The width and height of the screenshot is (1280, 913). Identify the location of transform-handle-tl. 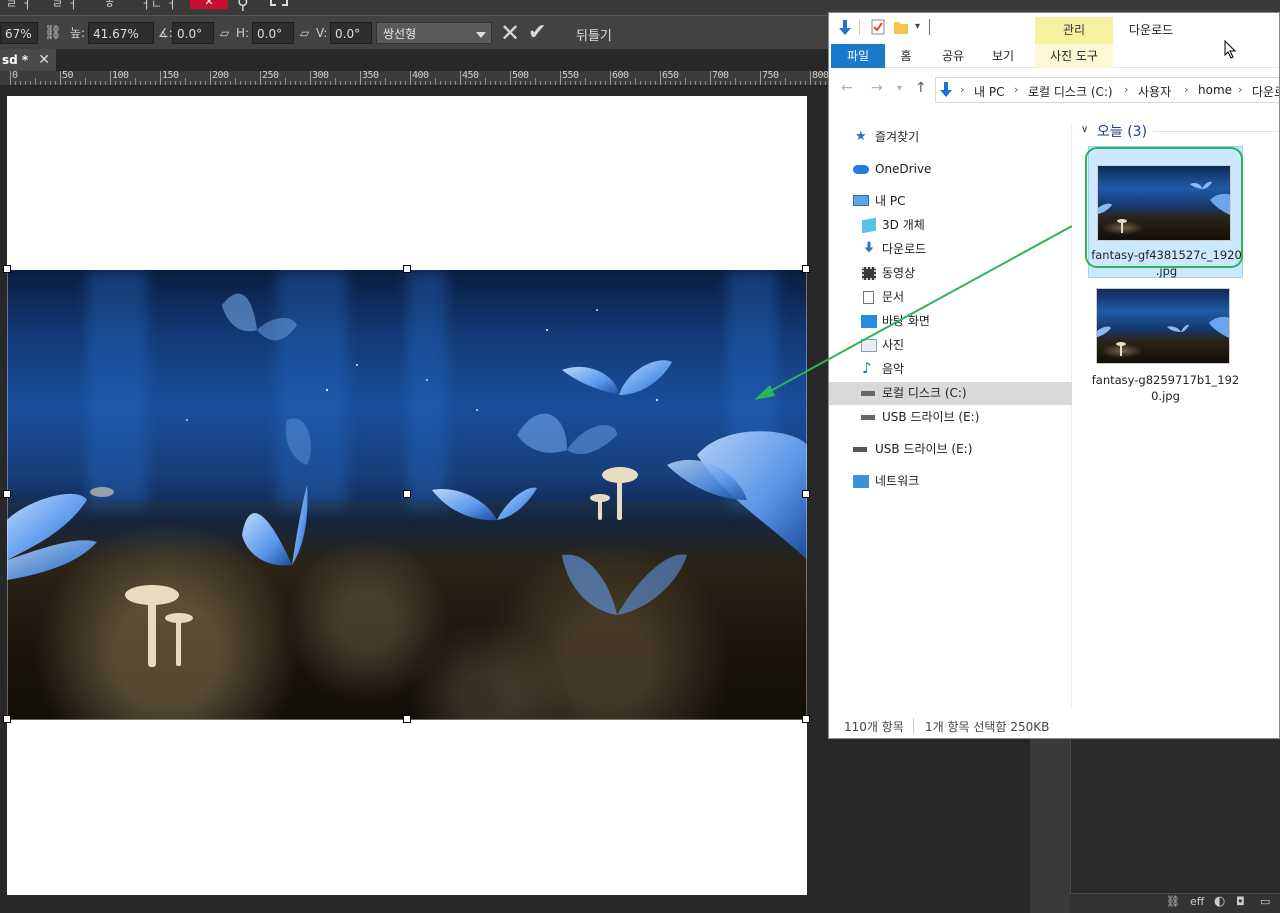
(7, 269).